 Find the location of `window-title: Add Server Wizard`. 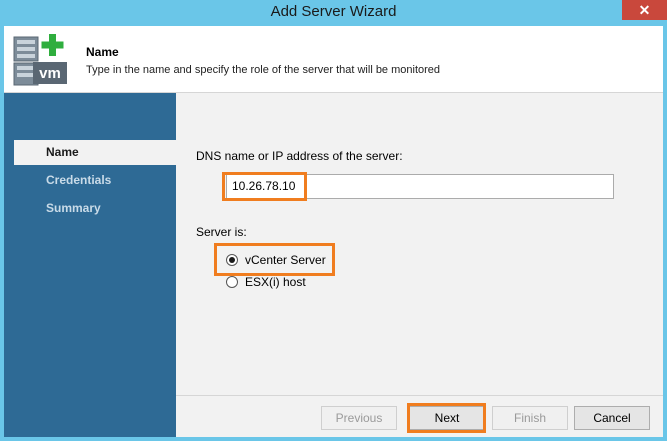

window-title: Add Server Wizard is located at coordinates (333, 11).